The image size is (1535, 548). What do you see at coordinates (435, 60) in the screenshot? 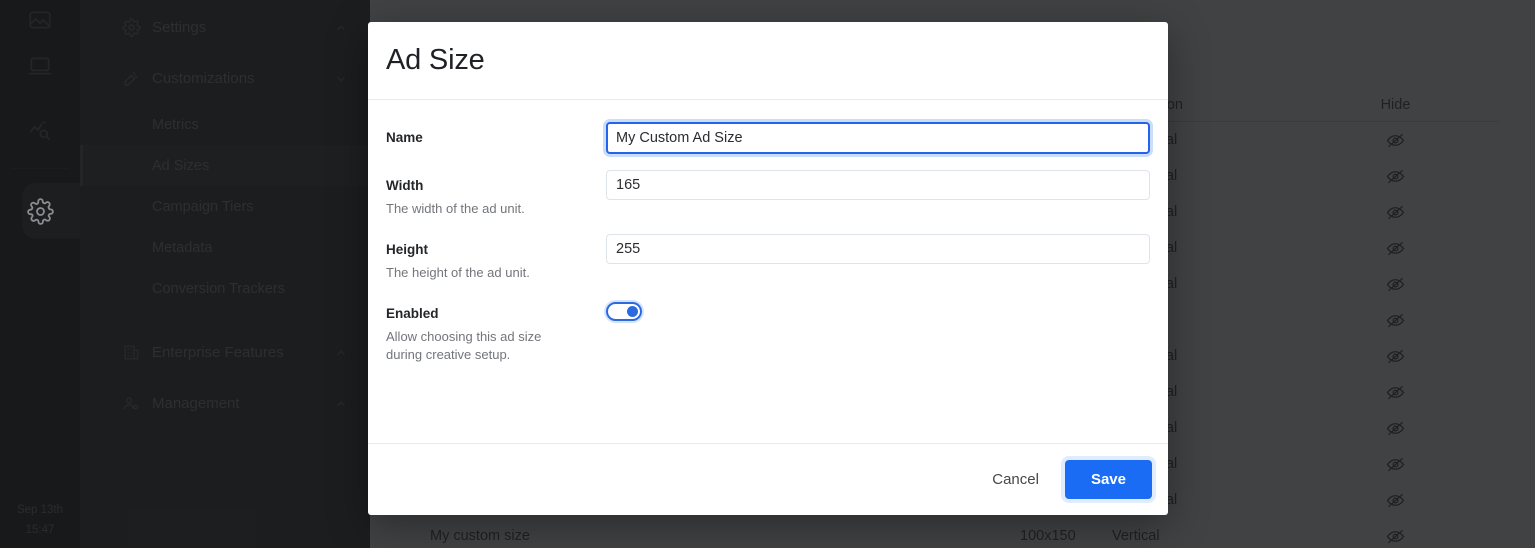
I see `modal-title: Ad Size` at bounding box center [435, 60].